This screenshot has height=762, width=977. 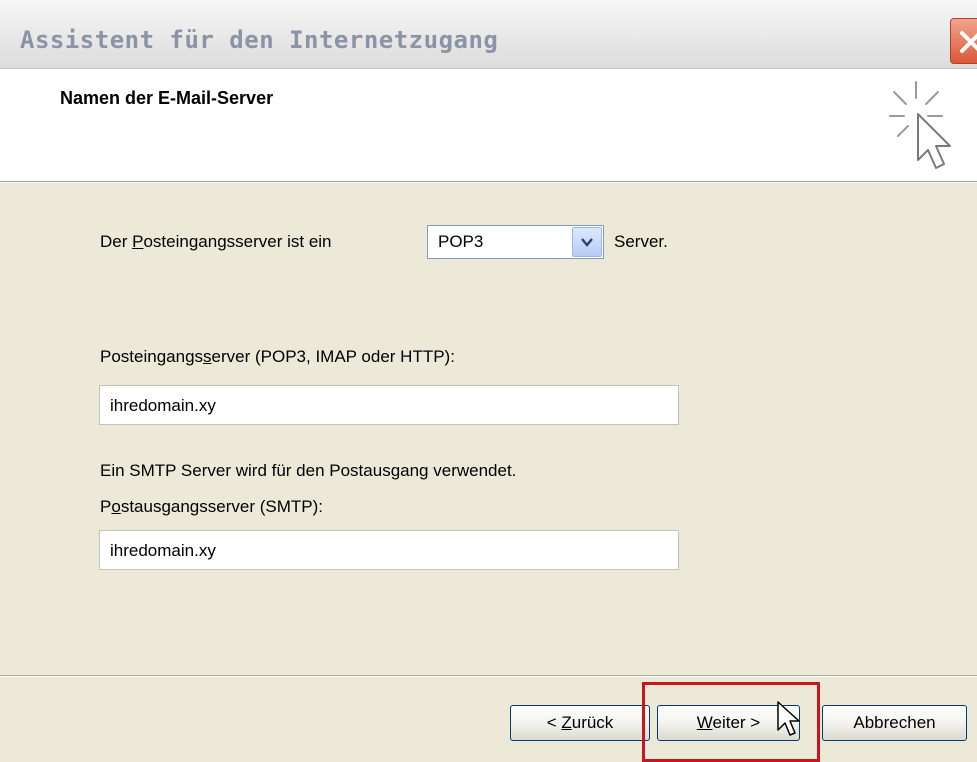 I want to click on dropdown-button, so click(x=587, y=242).